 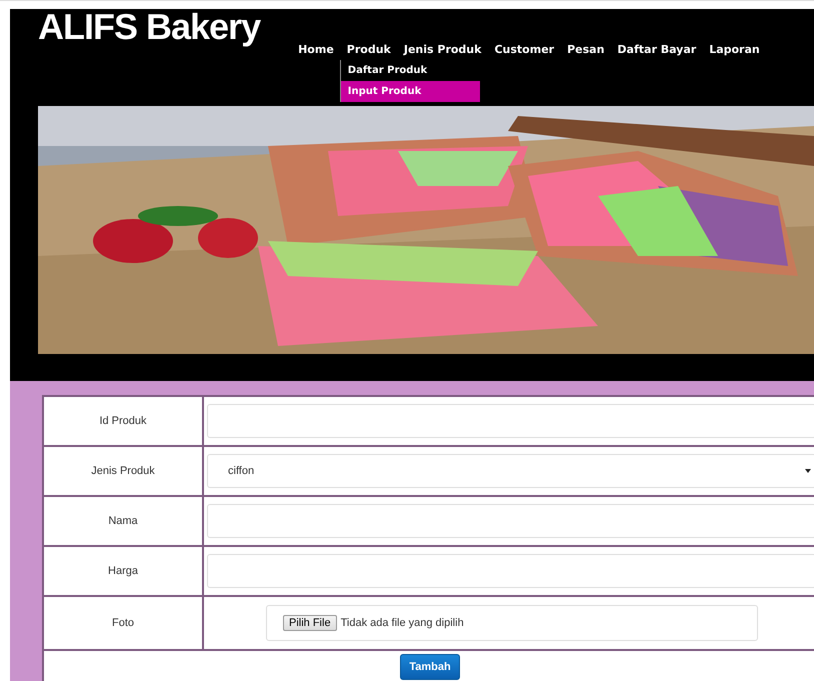 What do you see at coordinates (123, 421) in the screenshot?
I see `field-label: Id Produk` at bounding box center [123, 421].